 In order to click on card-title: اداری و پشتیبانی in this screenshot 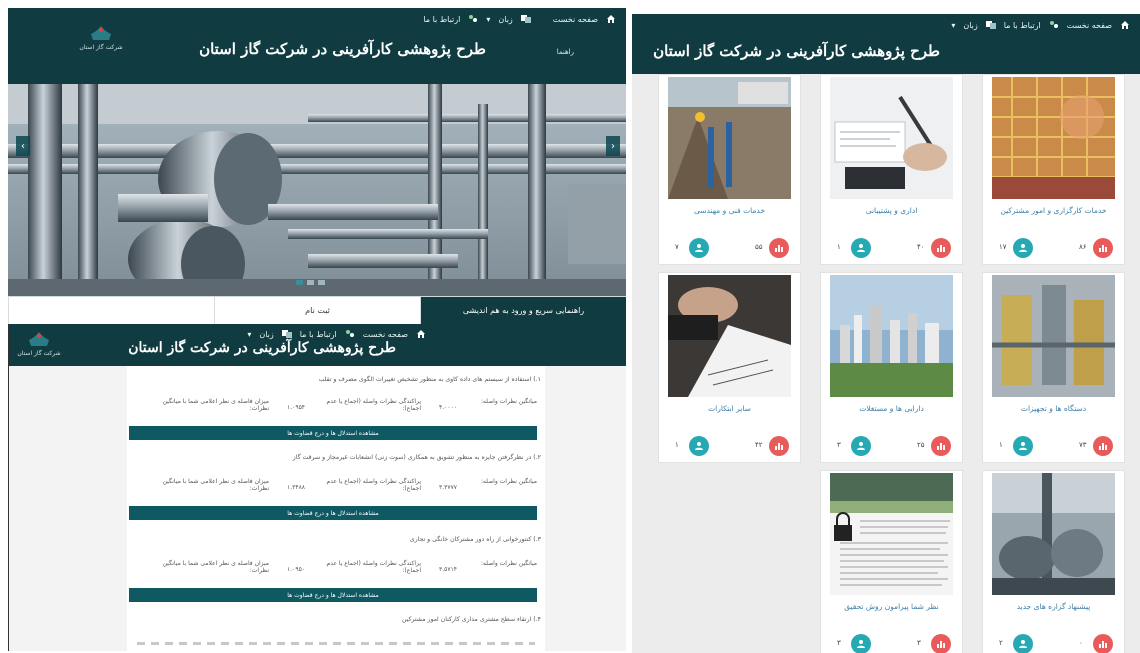, I will do `click(891, 210)`.